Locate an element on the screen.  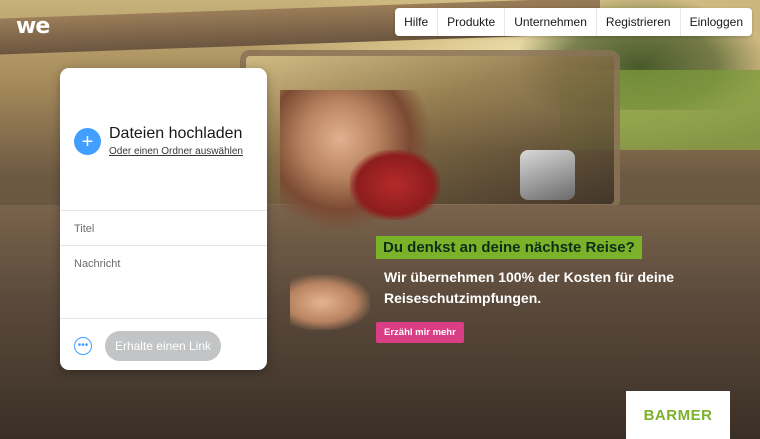
nav-item-einloggen: Einloggen is located at coordinates (715, 22).